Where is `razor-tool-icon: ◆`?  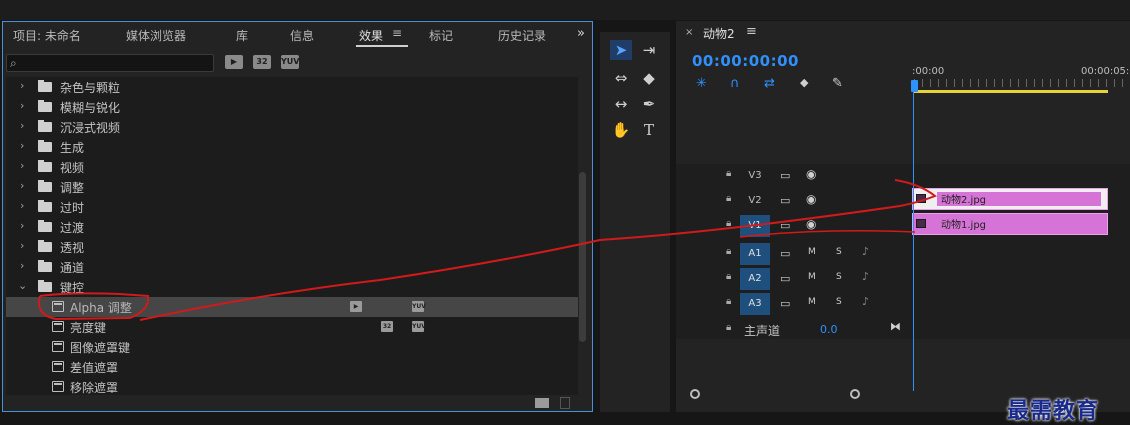 razor-tool-icon: ◆ is located at coordinates (649, 78).